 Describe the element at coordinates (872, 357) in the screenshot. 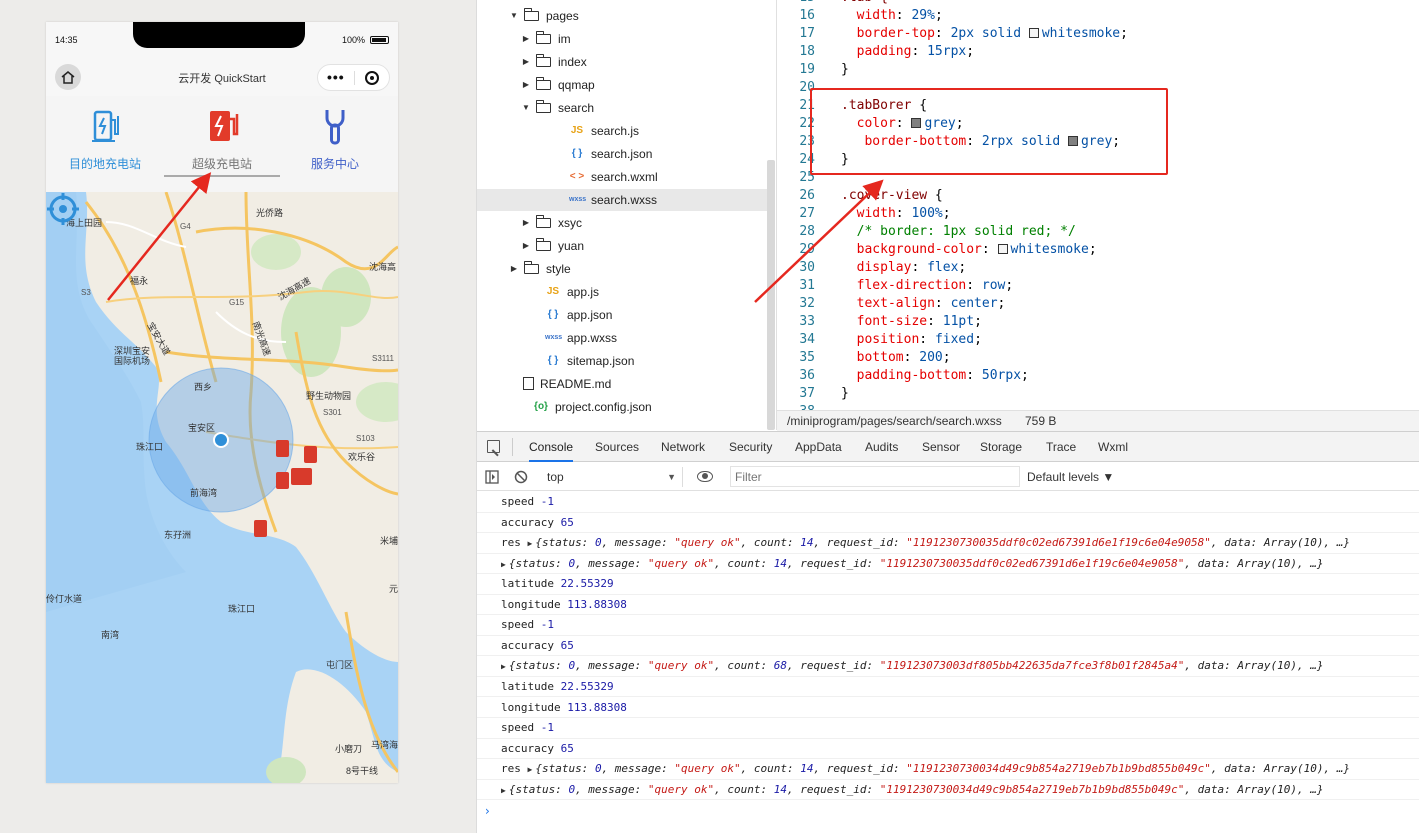

I see `code-token: bottom` at that location.